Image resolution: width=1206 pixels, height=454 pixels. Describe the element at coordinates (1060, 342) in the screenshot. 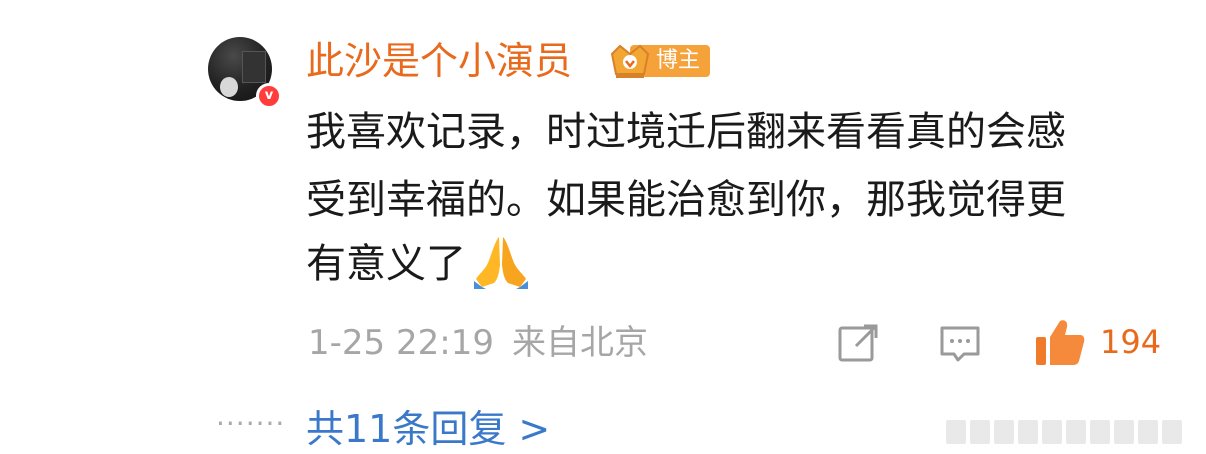

I see `thumbs-up-icon` at that location.